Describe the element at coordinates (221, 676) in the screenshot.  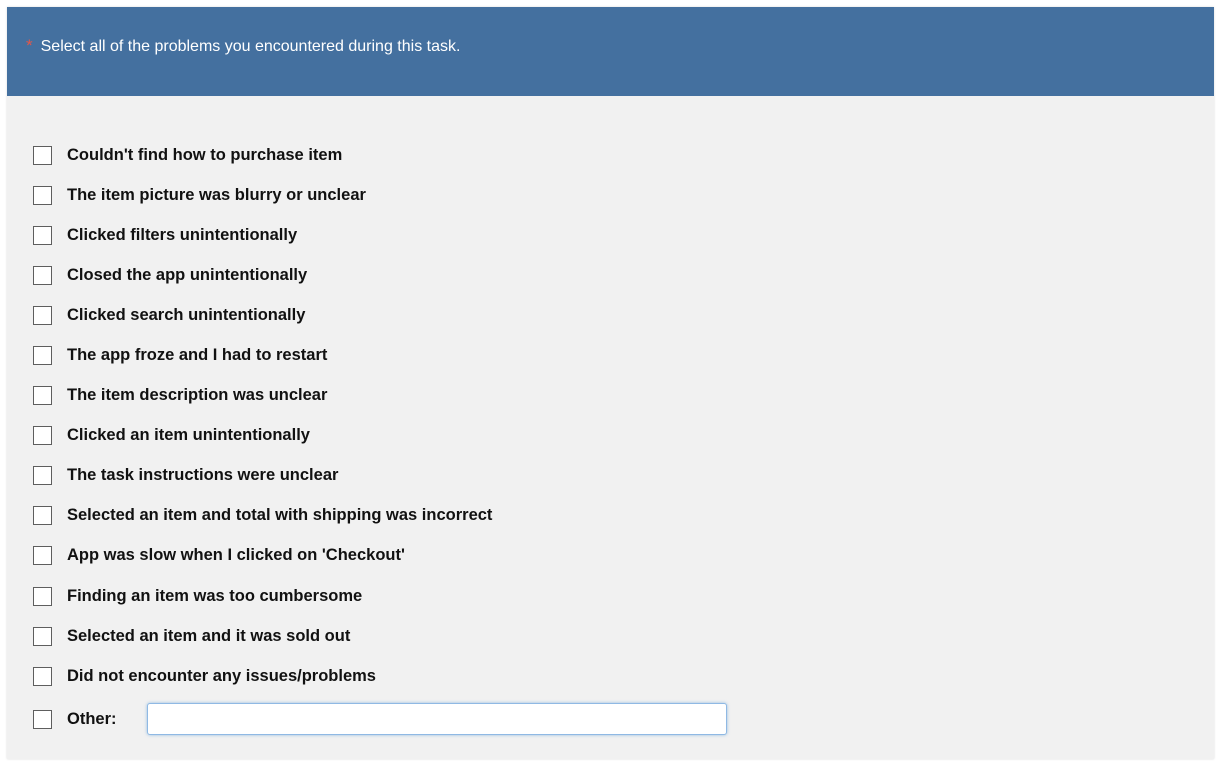
I see `option-label: Did not encounter any issues/problems` at that location.